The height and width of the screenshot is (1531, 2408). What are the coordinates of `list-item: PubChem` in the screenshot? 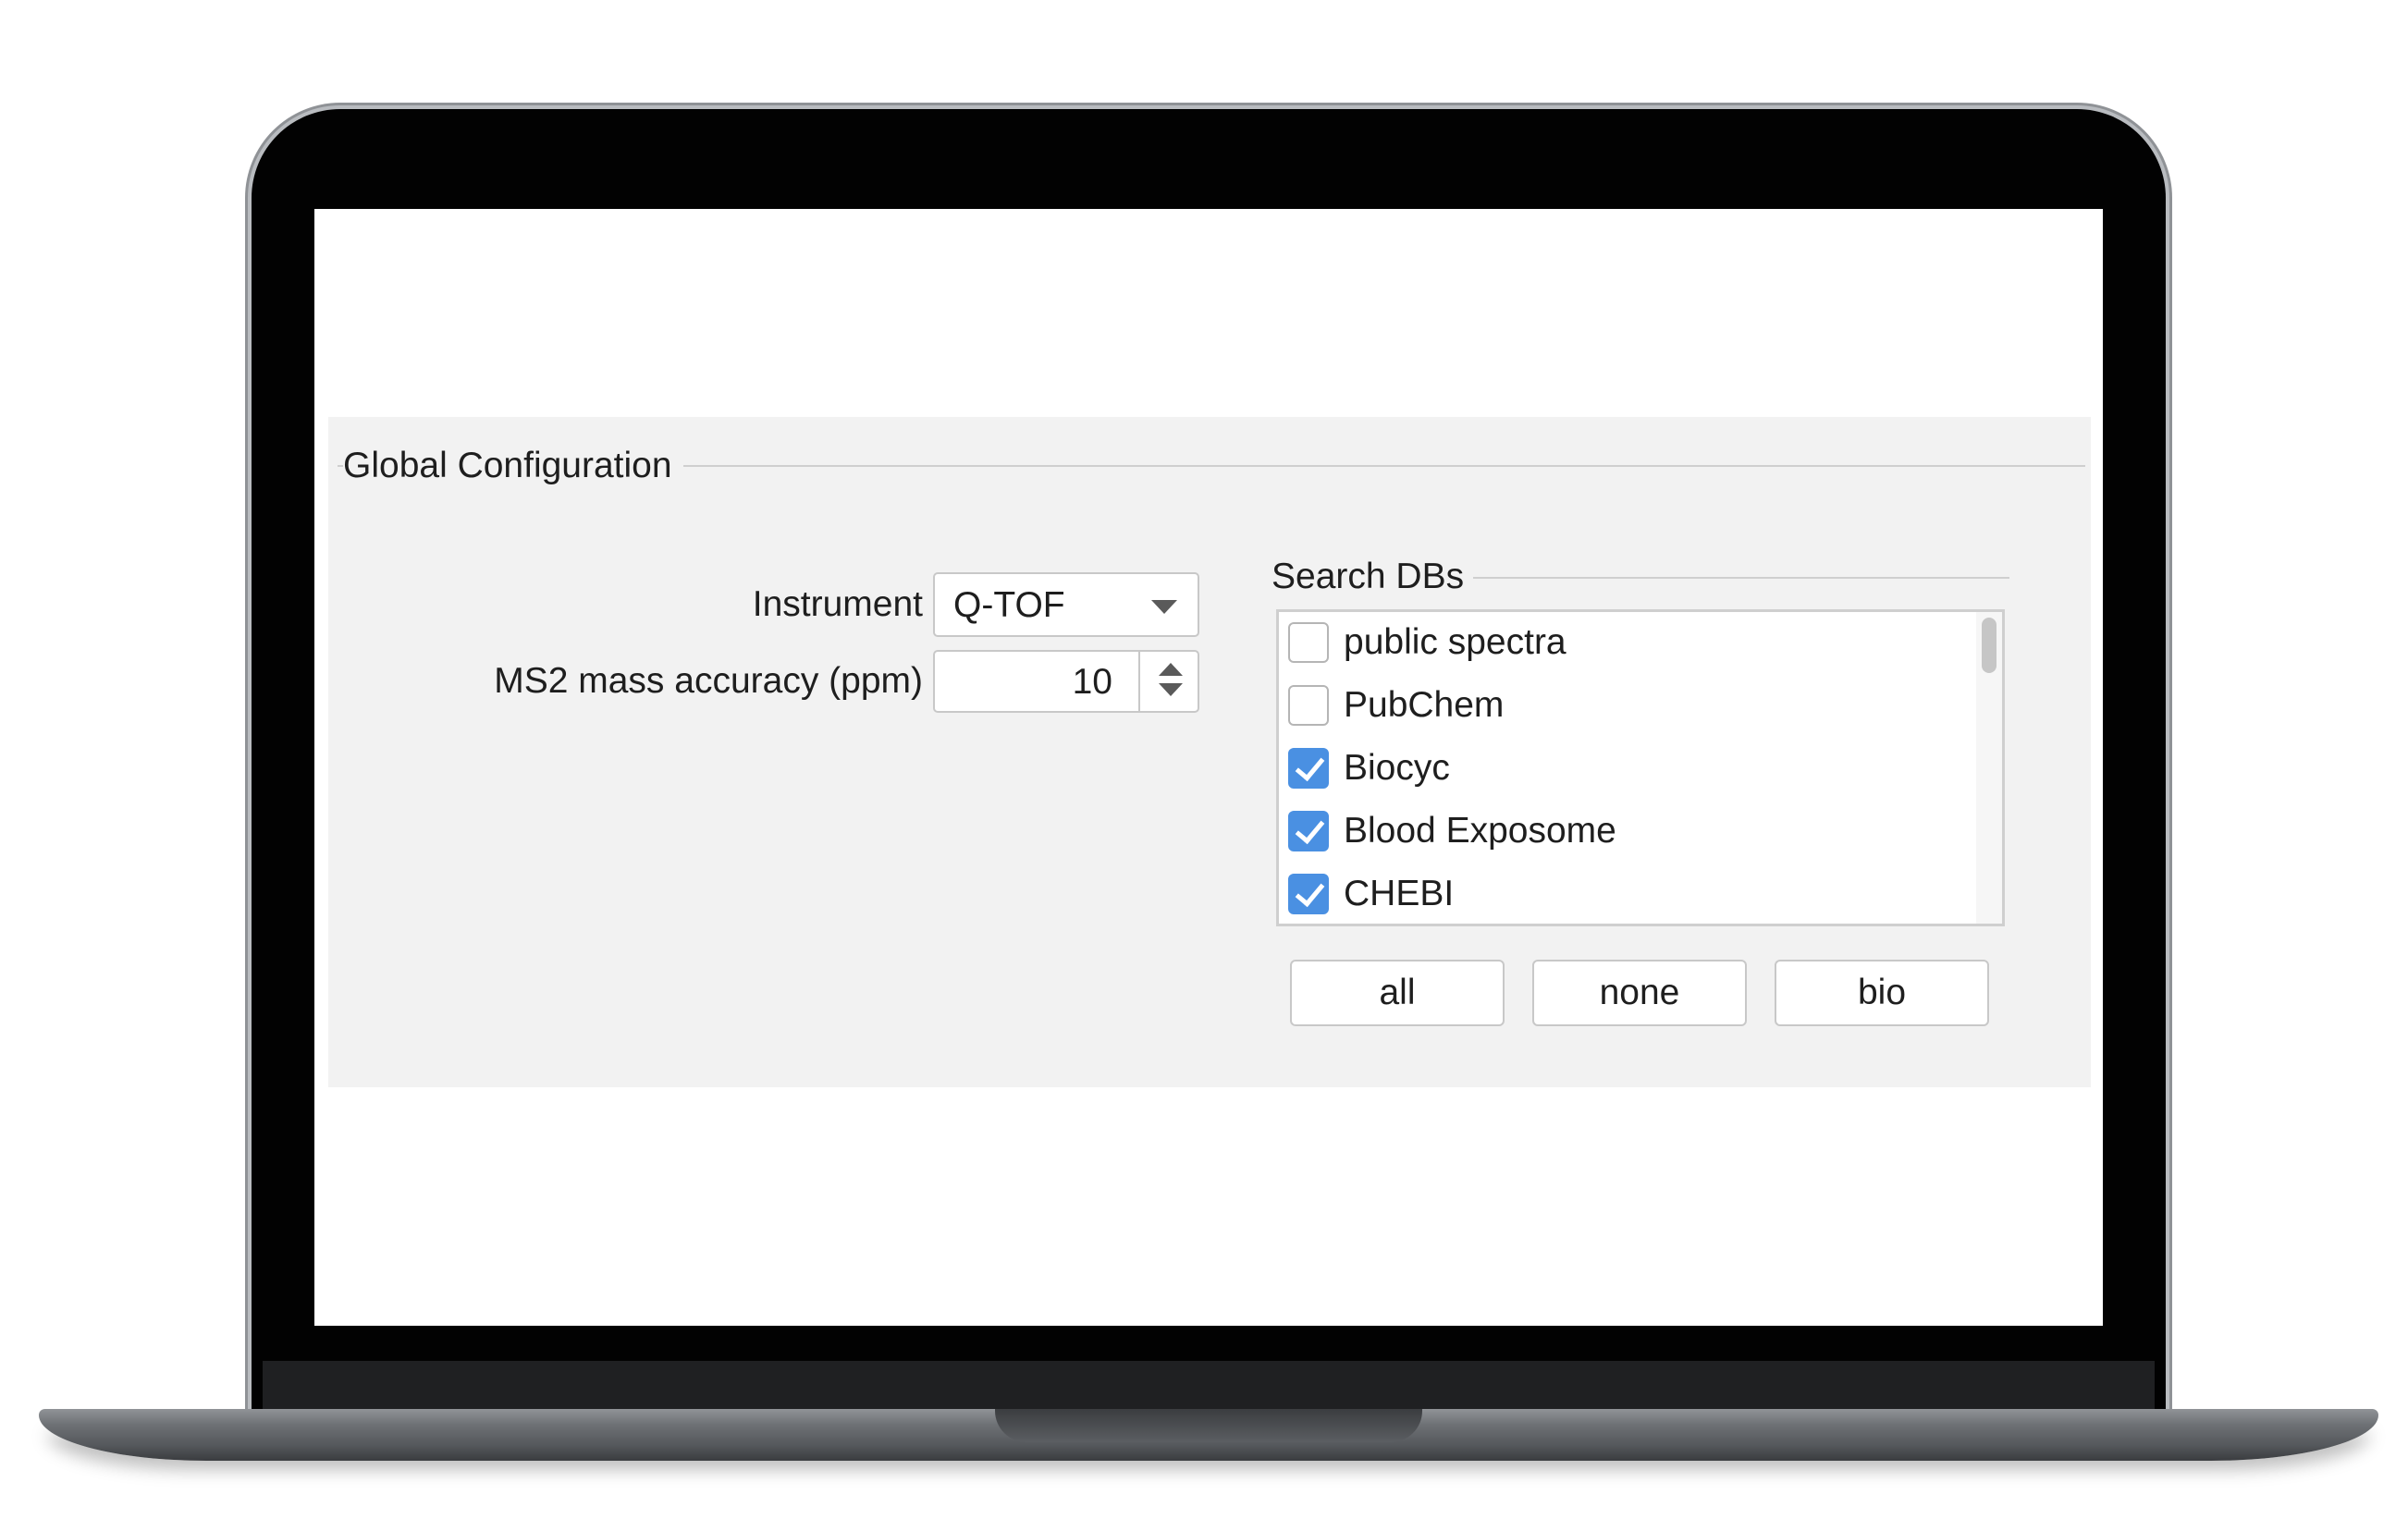 It's located at (1611, 705).